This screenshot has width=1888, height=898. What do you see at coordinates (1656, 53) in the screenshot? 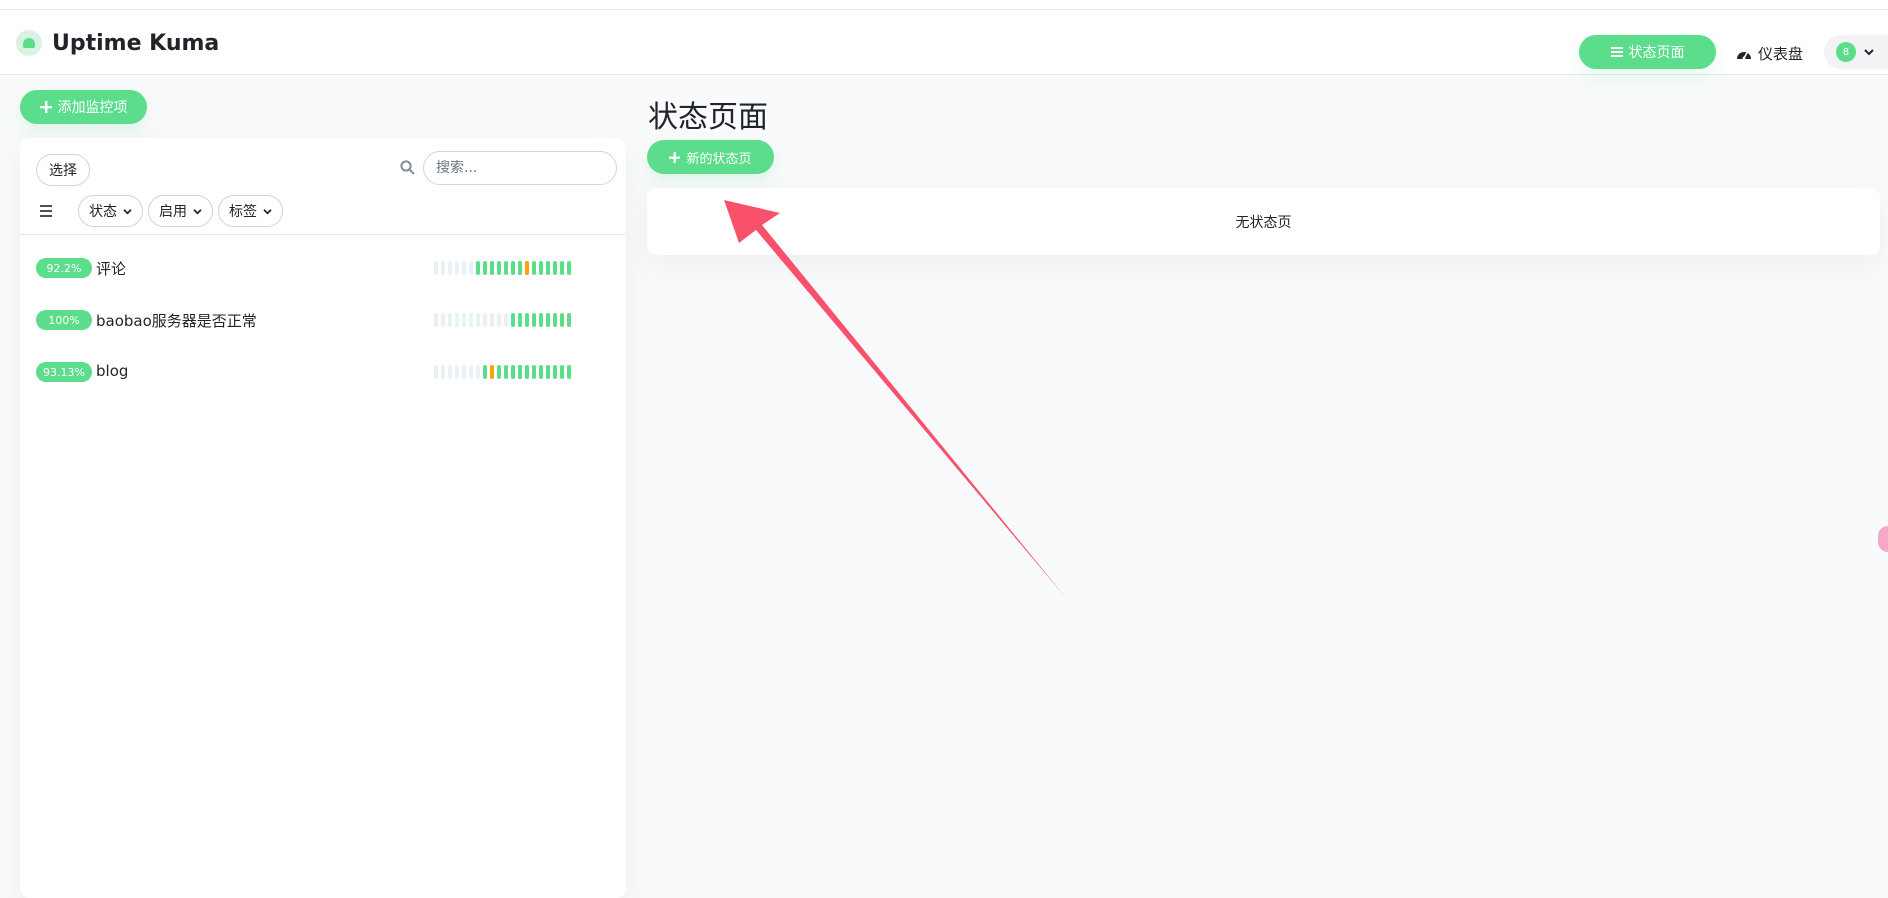
I see `status-page-nav-label: 状态页面` at bounding box center [1656, 53].